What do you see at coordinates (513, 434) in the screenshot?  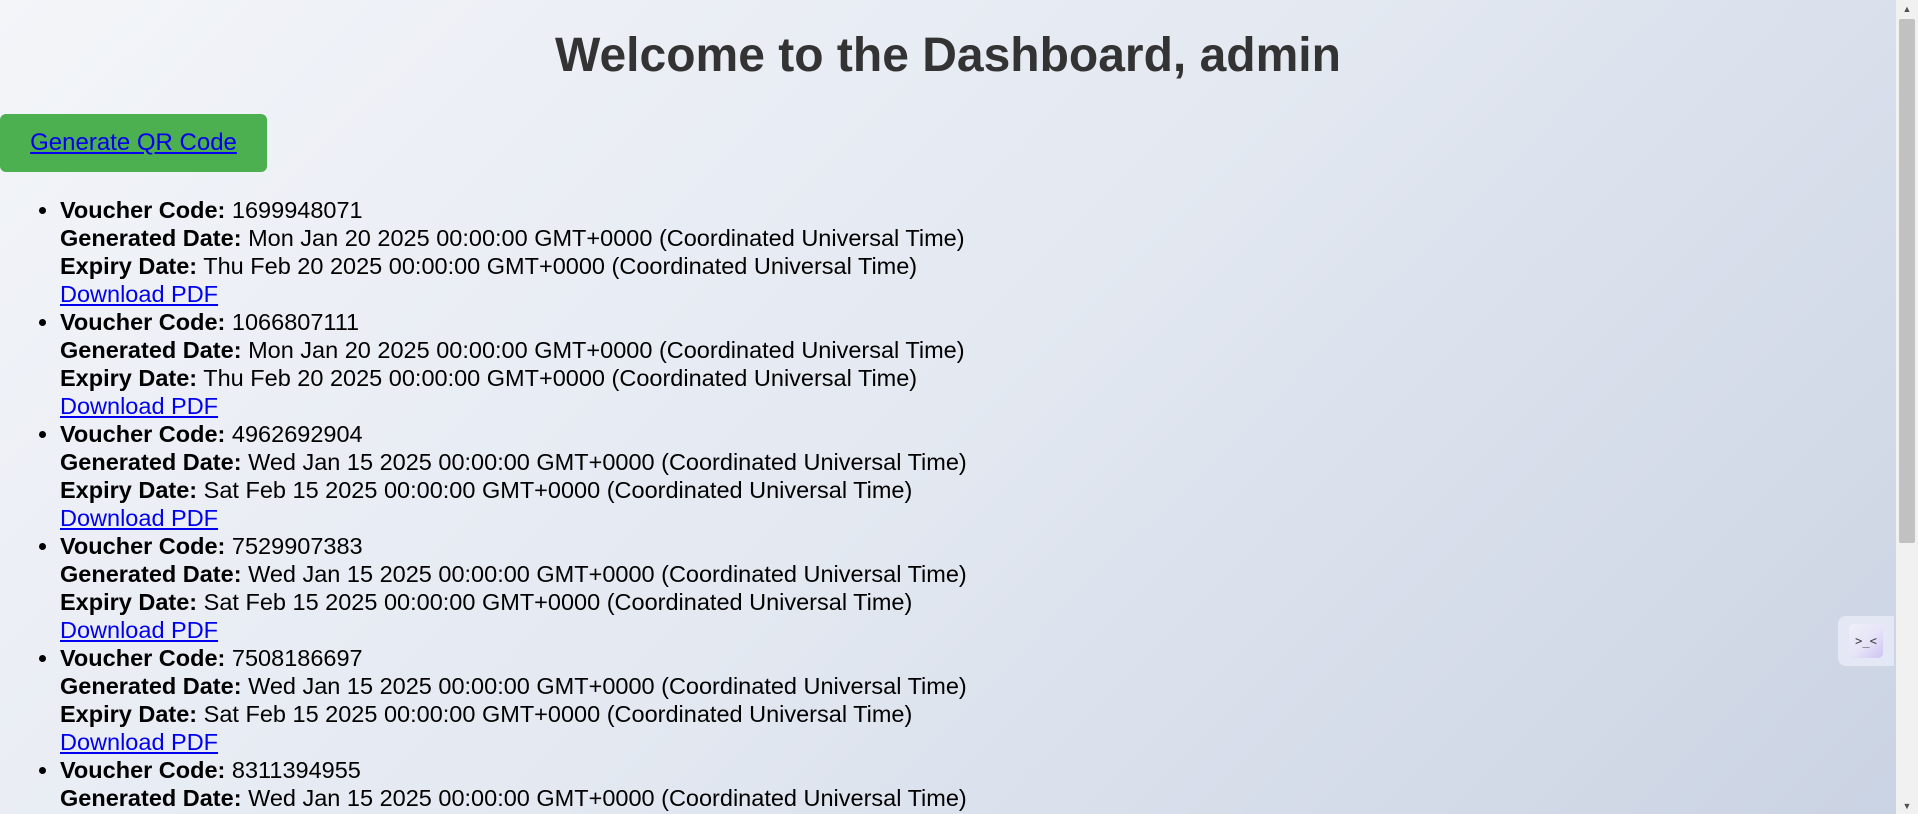 I see `voucher-code-row: Voucher Code: 4962692904` at bounding box center [513, 434].